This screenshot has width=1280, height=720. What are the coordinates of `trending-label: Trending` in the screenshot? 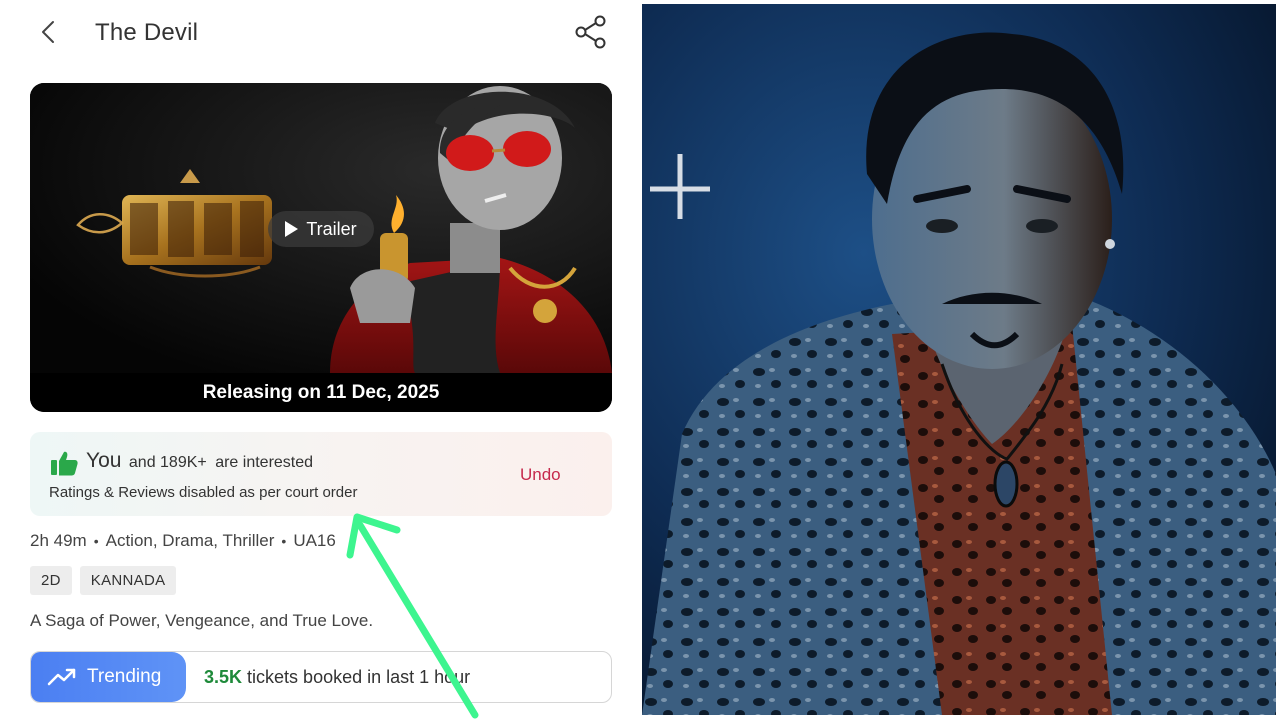 It's located at (124, 676).